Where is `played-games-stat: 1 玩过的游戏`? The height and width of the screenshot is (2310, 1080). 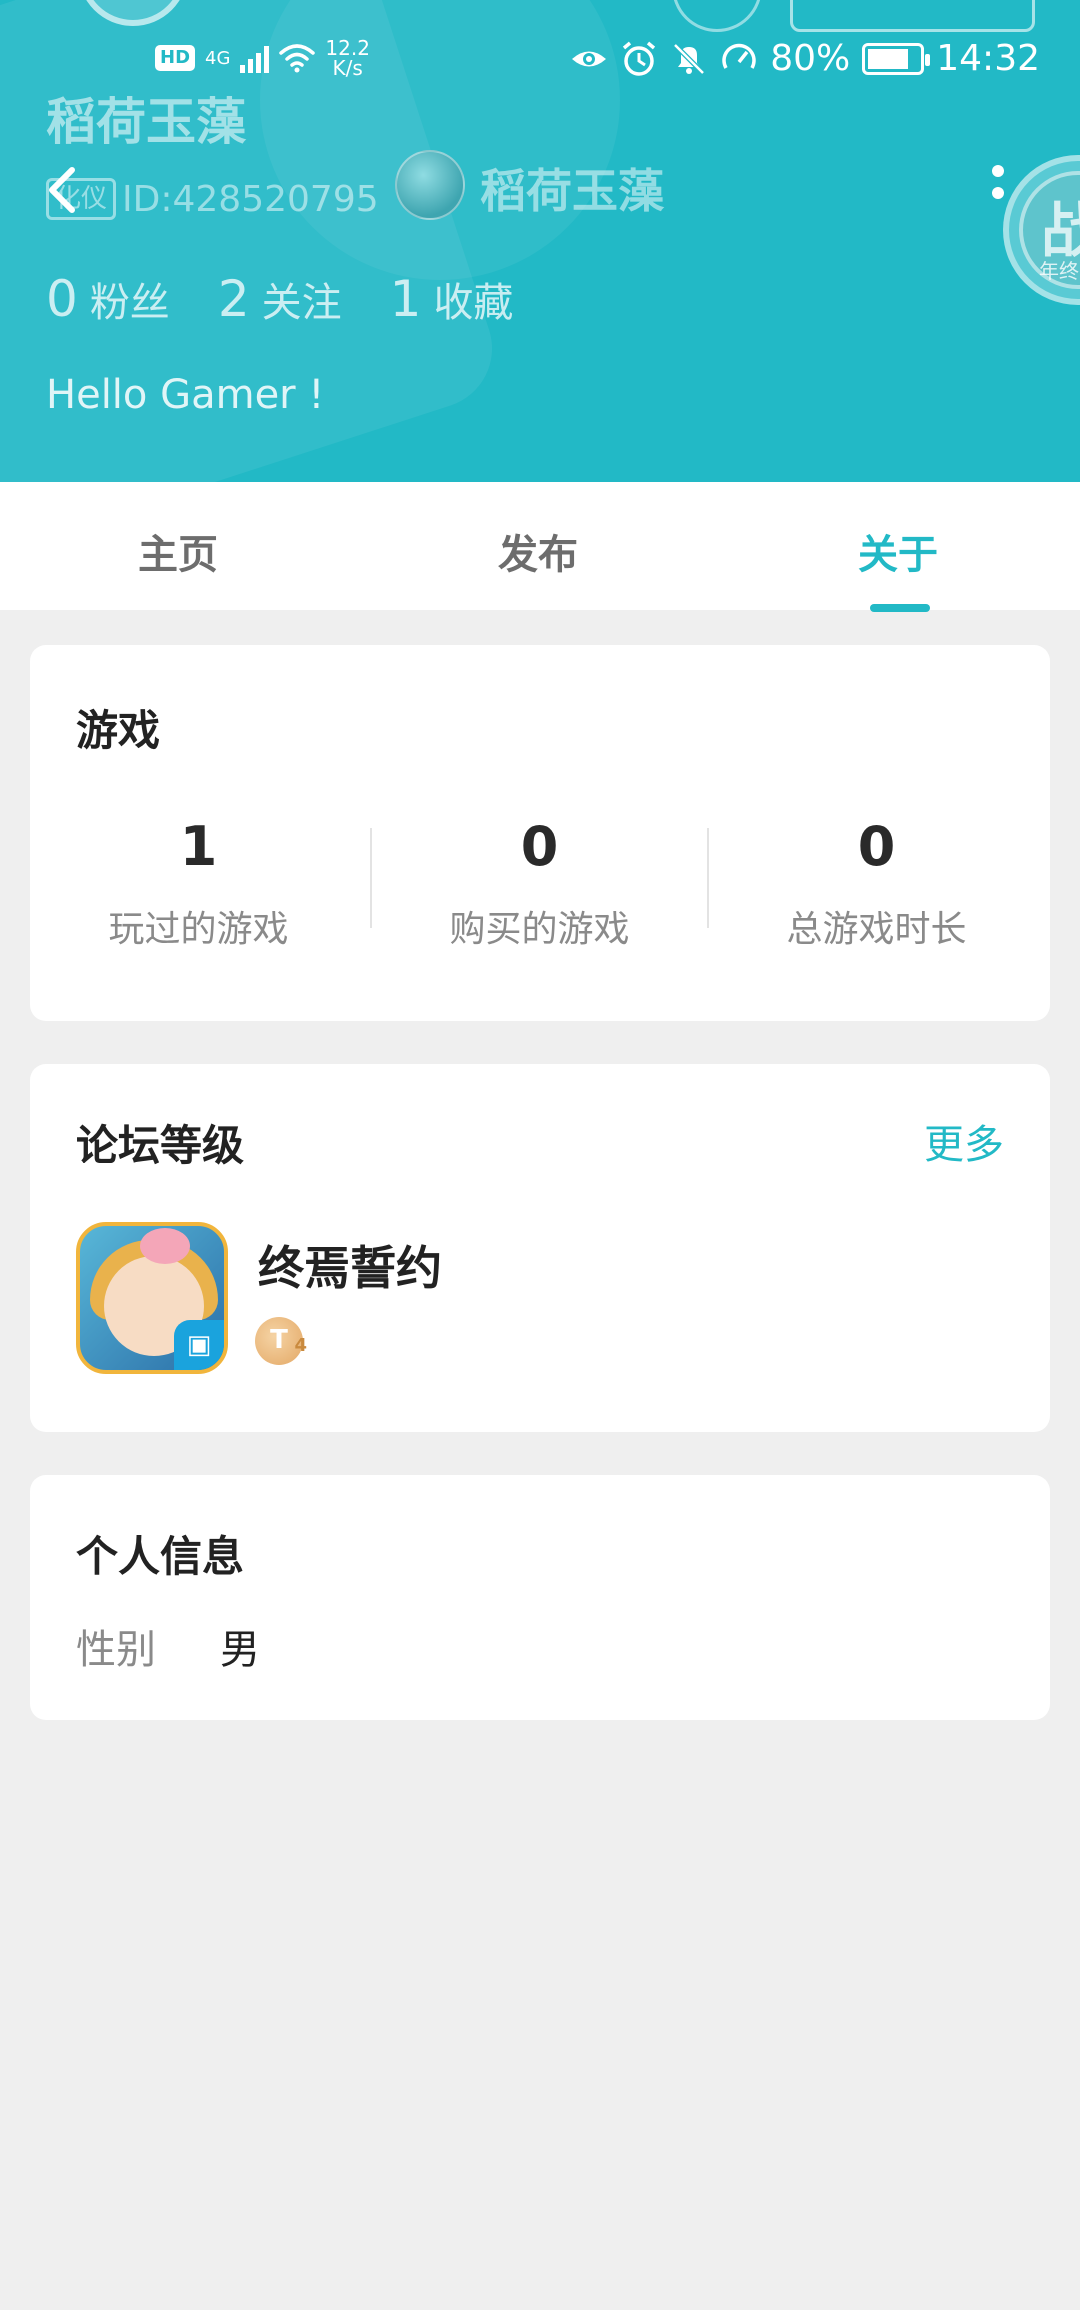
played-games-stat: 1 玩过的游戏 is located at coordinates (198, 883).